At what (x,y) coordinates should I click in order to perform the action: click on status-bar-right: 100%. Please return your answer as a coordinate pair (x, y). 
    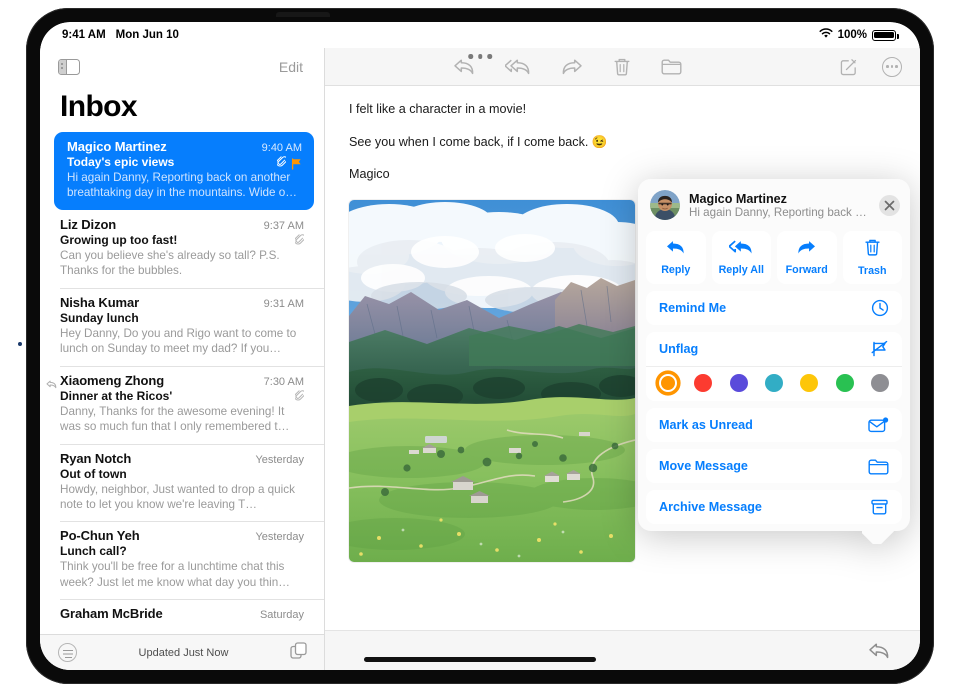
    Looking at the image, I should click on (859, 35).